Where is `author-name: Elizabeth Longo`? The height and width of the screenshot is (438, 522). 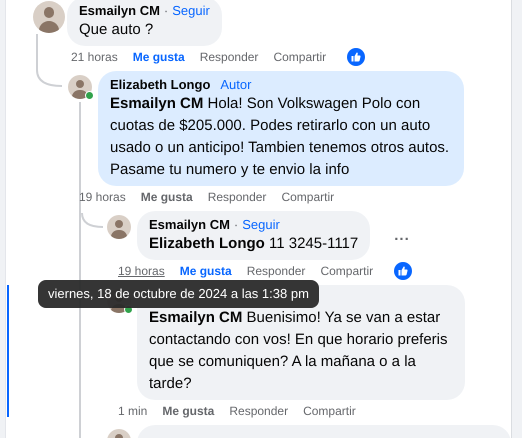 author-name: Elizabeth Longo is located at coordinates (160, 84).